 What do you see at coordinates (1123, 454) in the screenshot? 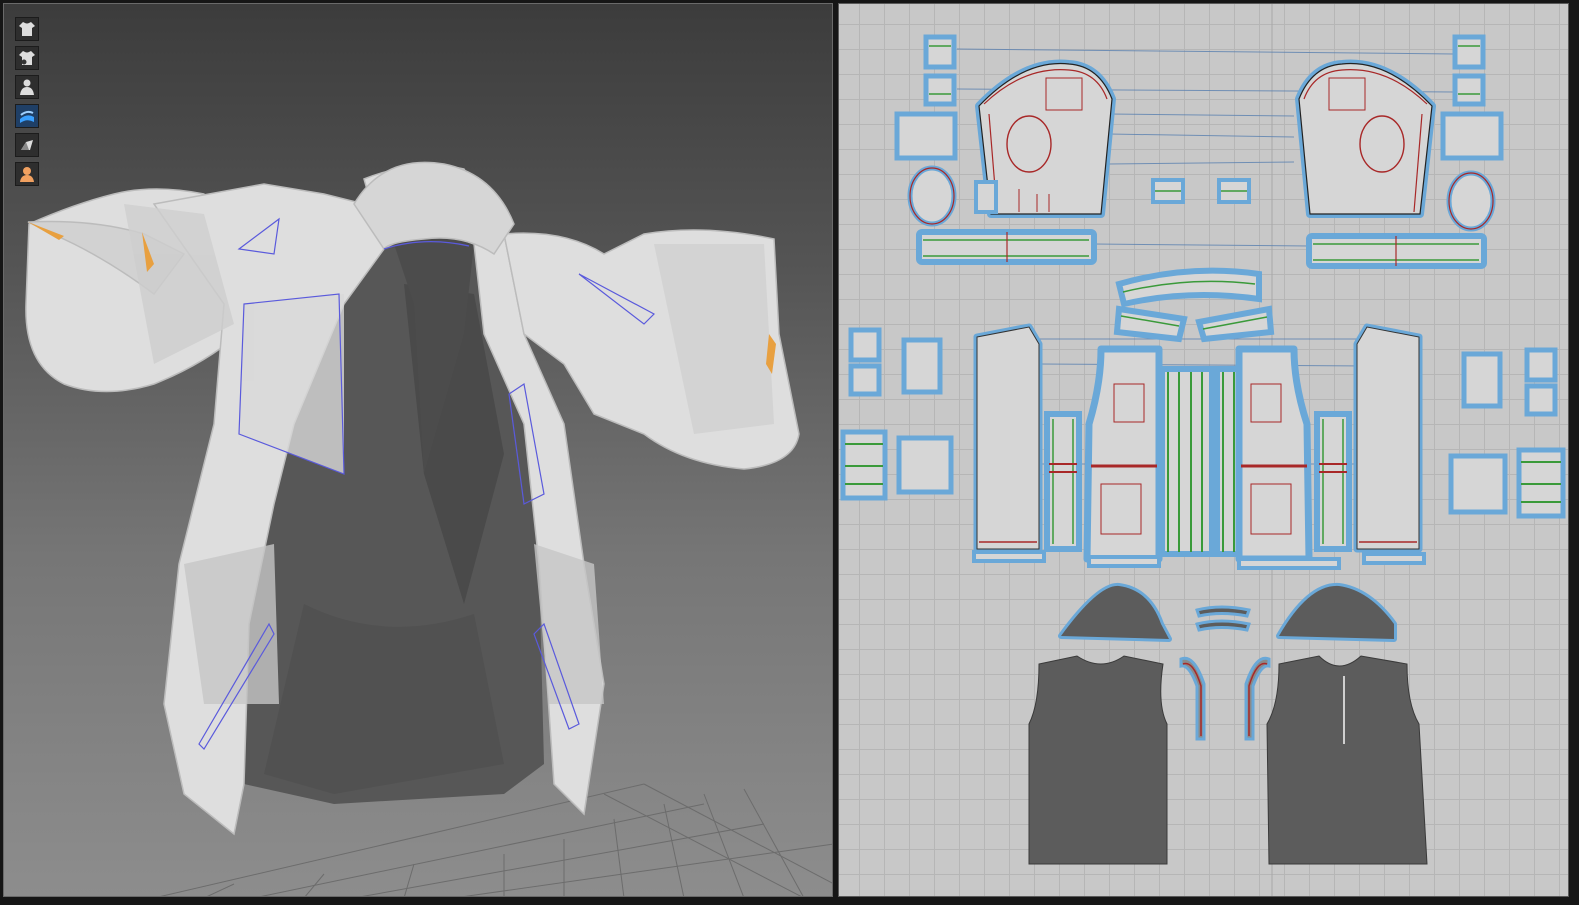
I see `back-panel-left` at bounding box center [1123, 454].